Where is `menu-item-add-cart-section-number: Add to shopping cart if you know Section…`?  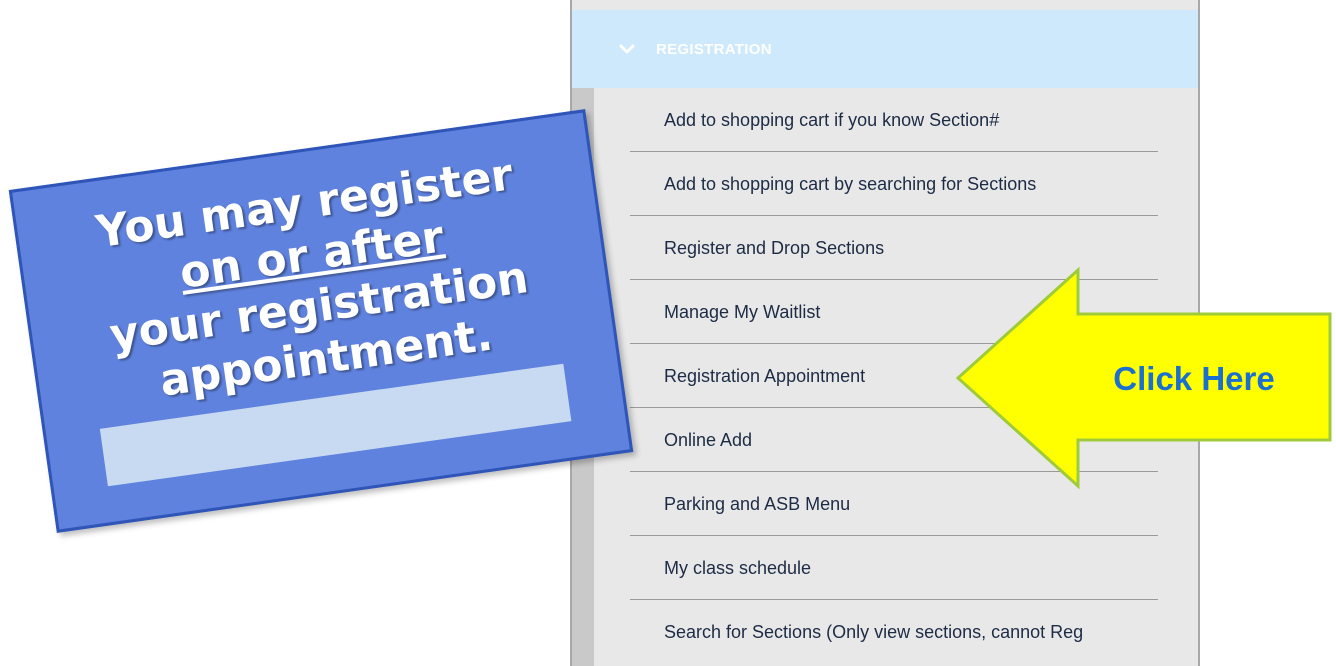
menu-item-add-cart-section-number: Add to shopping cart if you know Section… is located at coordinates (885, 120).